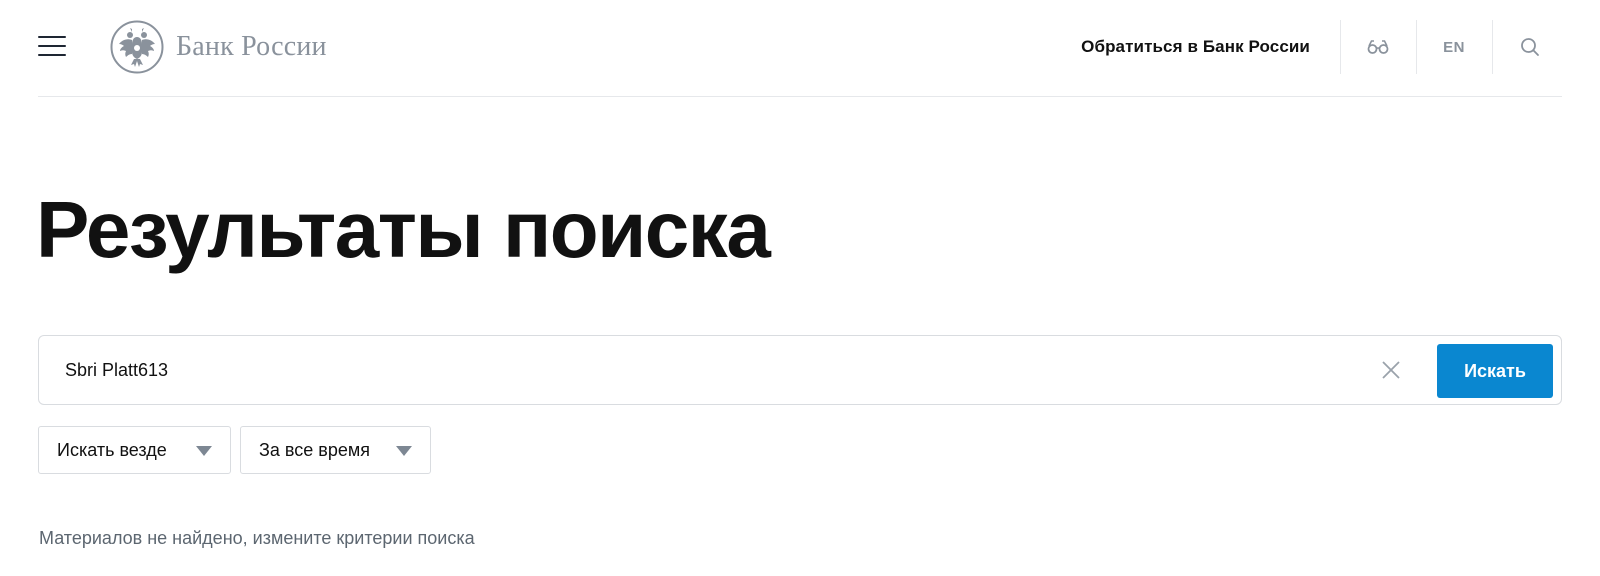 The width and height of the screenshot is (1600, 576). What do you see at coordinates (800, 96) in the screenshot?
I see `header-separator` at bounding box center [800, 96].